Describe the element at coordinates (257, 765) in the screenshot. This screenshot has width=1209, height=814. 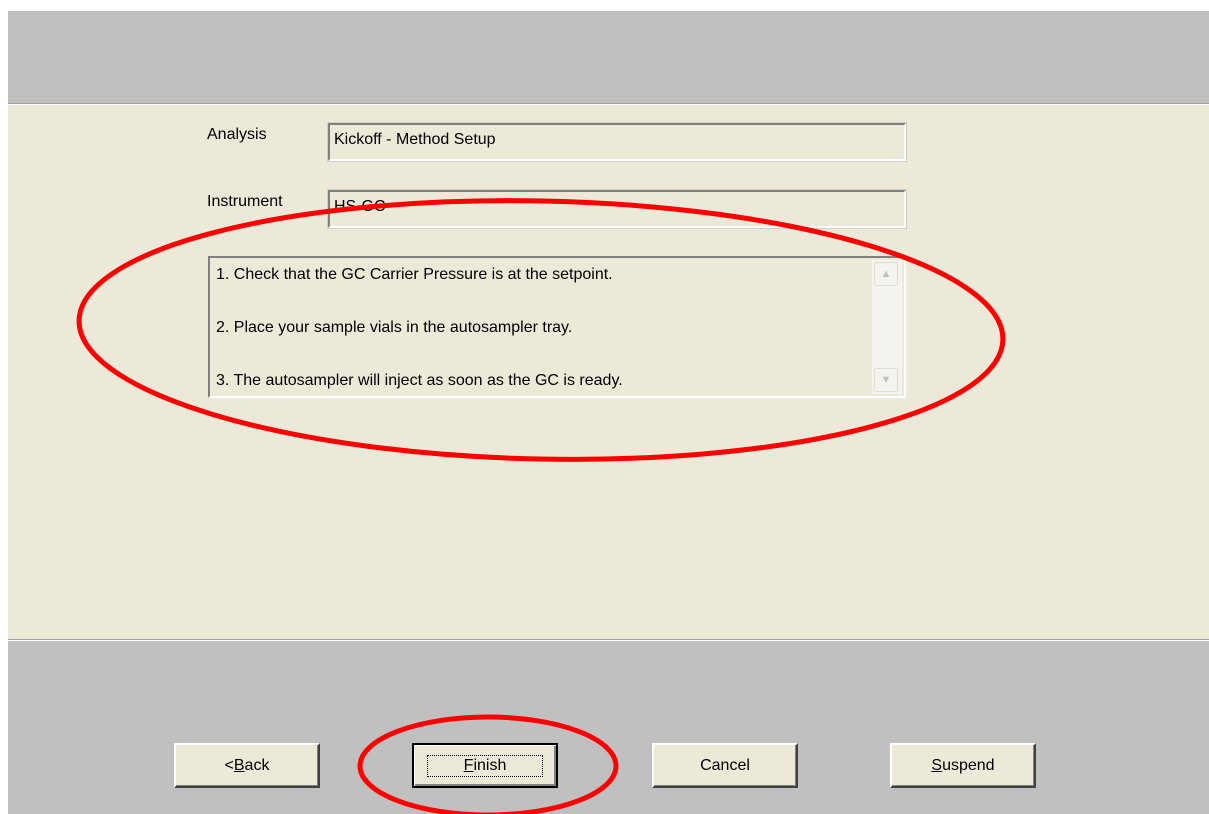
I see `back-label-rest: ack` at that location.